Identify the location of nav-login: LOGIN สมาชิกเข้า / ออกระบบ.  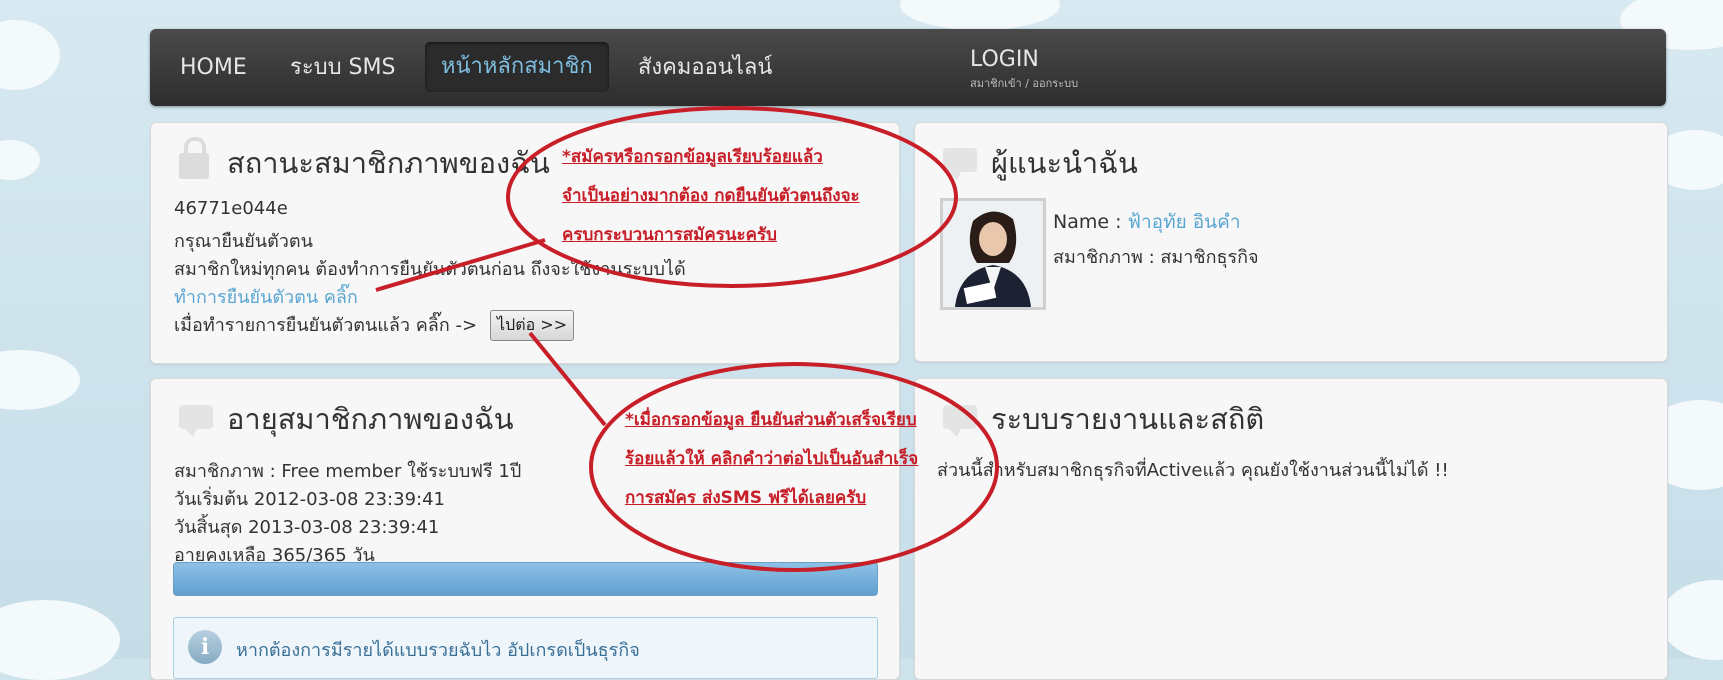
(1024, 69).